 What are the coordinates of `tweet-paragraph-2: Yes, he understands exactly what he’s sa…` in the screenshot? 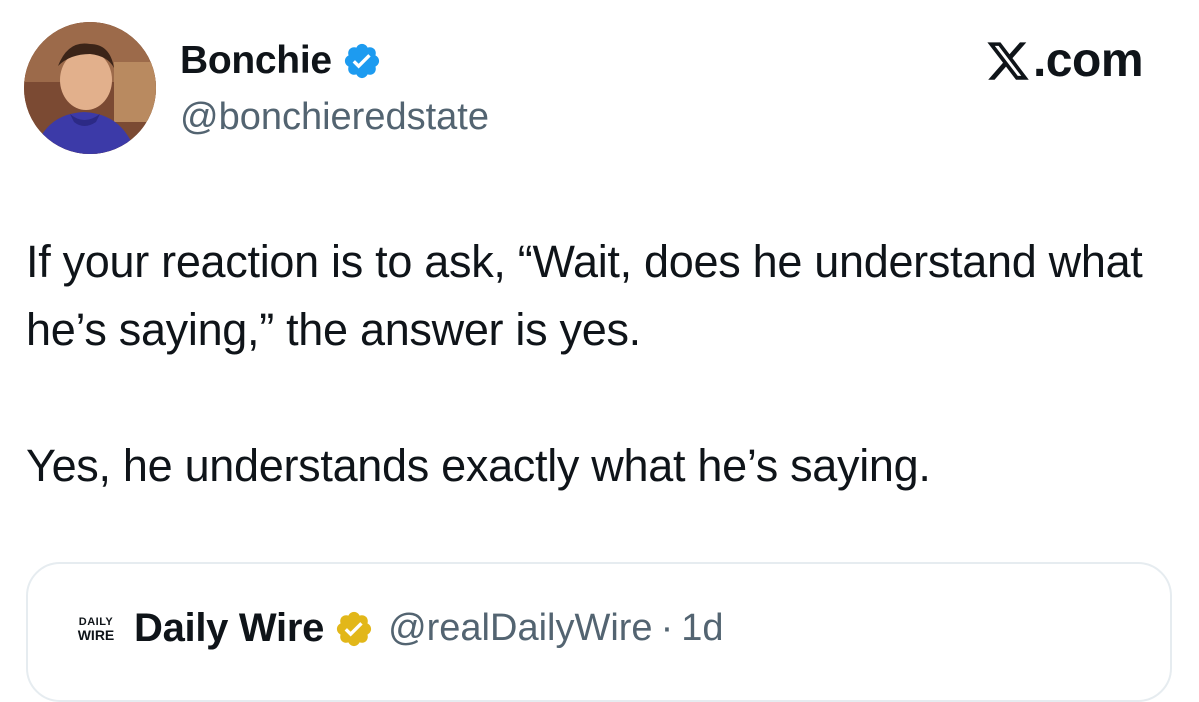 It's located at (478, 465).